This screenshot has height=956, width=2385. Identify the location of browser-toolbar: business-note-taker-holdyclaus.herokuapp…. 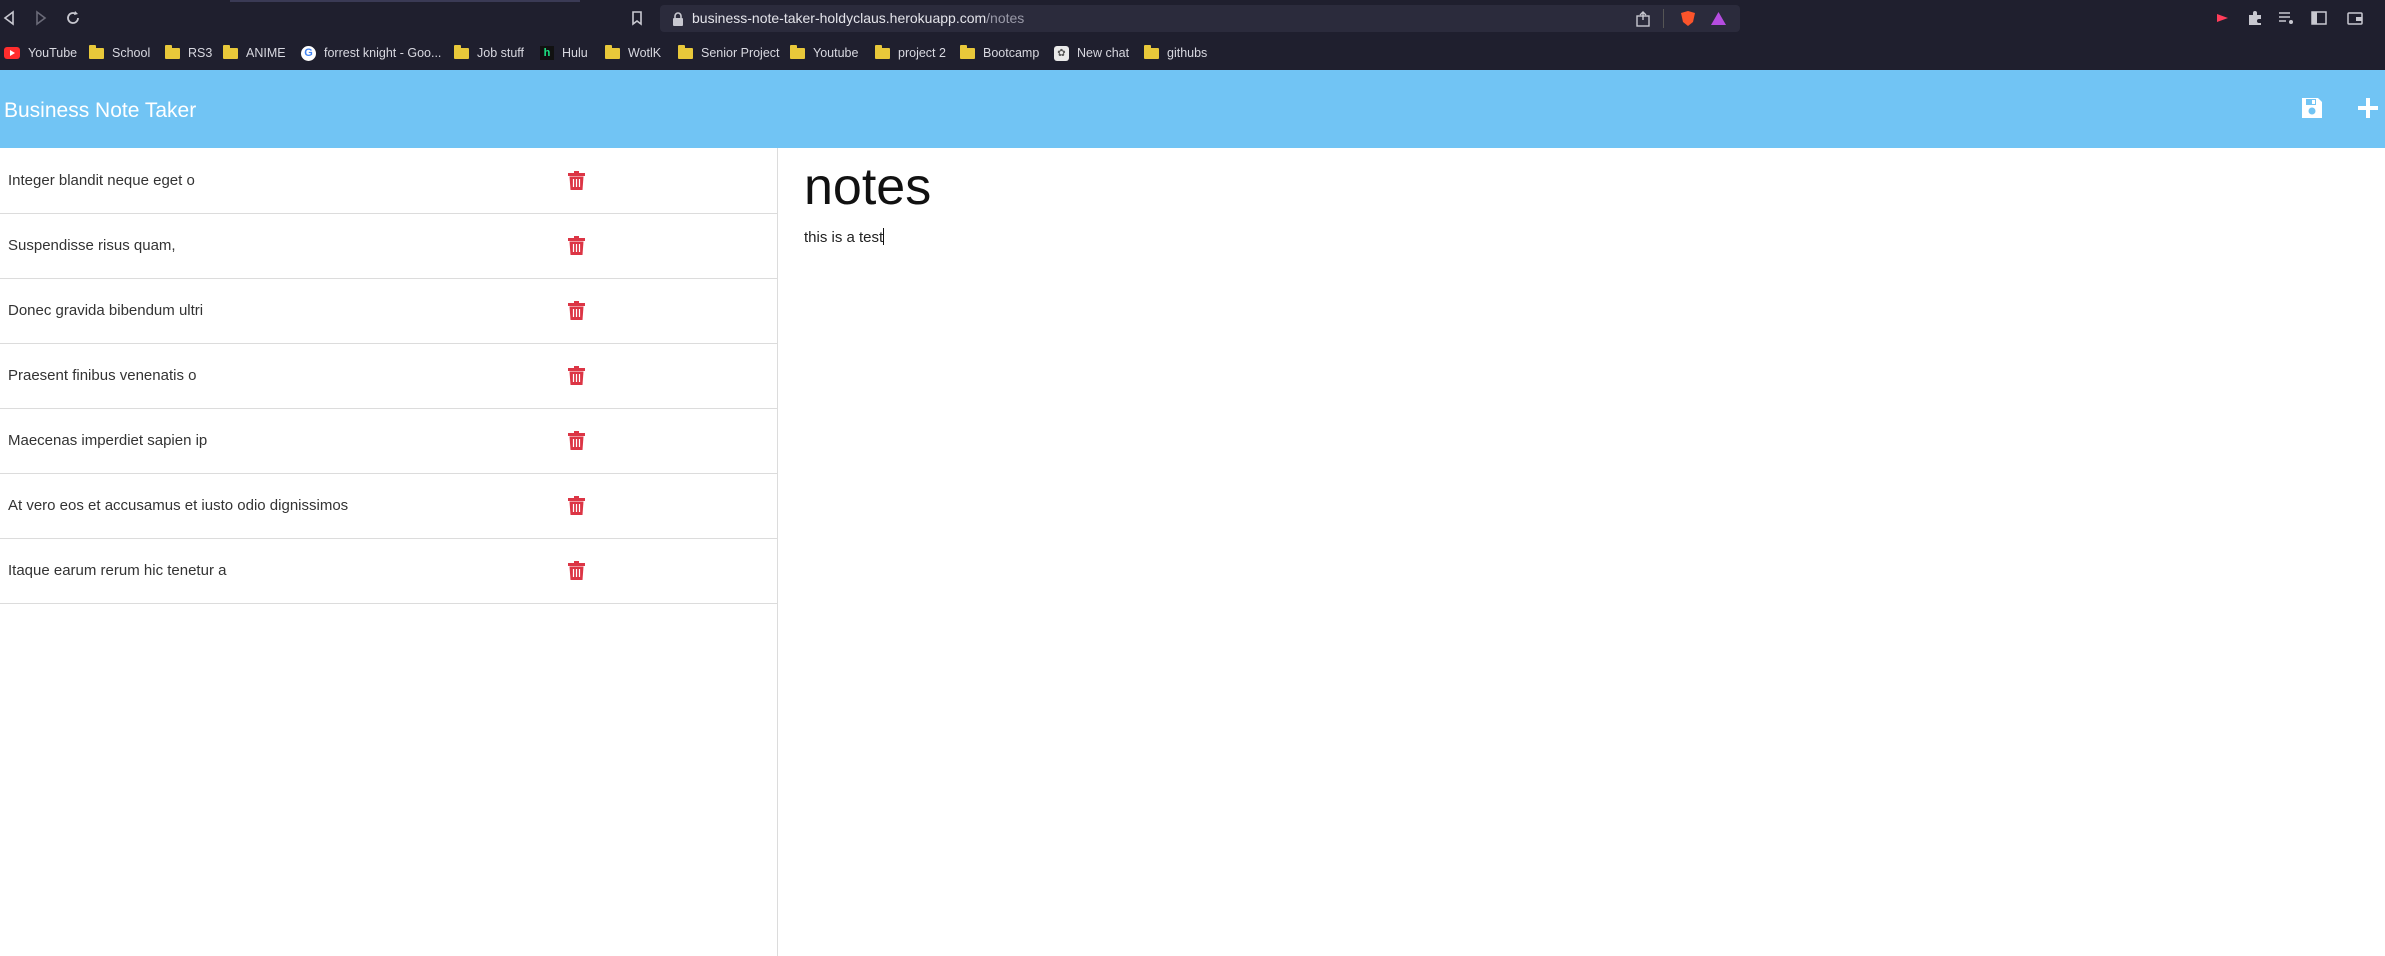
(1192, 18).